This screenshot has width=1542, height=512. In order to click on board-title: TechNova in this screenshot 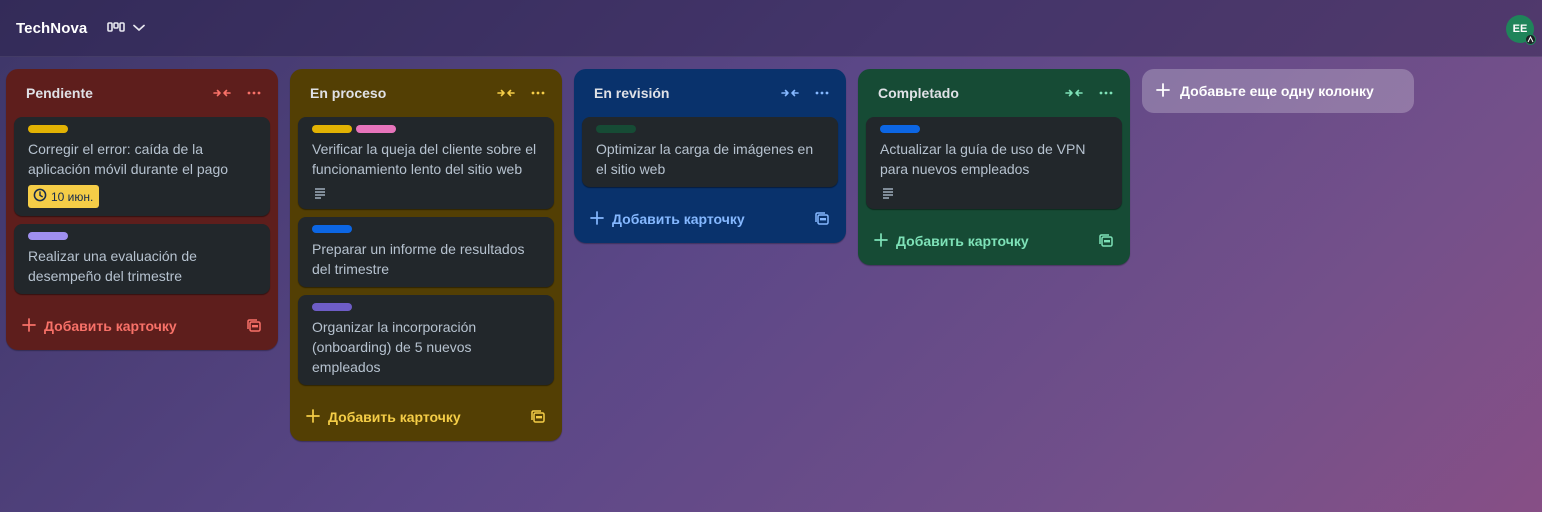, I will do `click(51, 28)`.